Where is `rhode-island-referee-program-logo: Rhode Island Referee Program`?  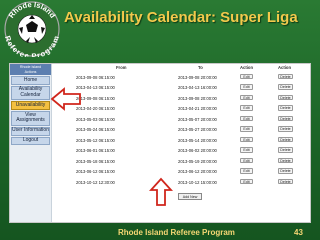
rhode-island-referee-program-logo: Rhode Island Referee Program is located at coordinates (32, 29).